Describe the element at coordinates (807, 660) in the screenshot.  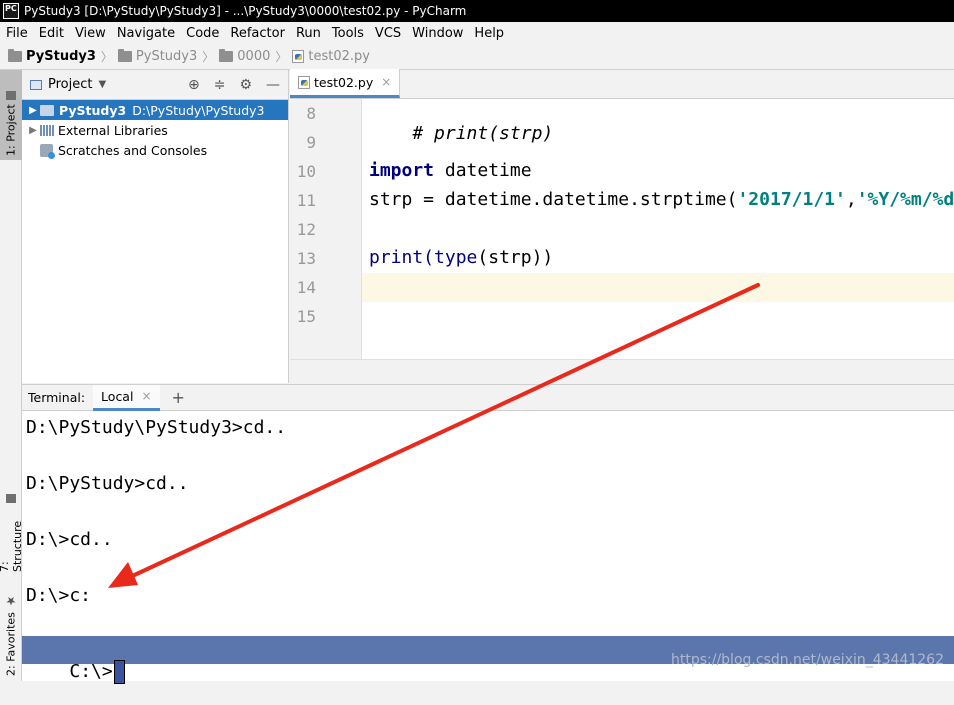
I see `watermark: https://blog.csdn.net/weixin_43441262` at that location.